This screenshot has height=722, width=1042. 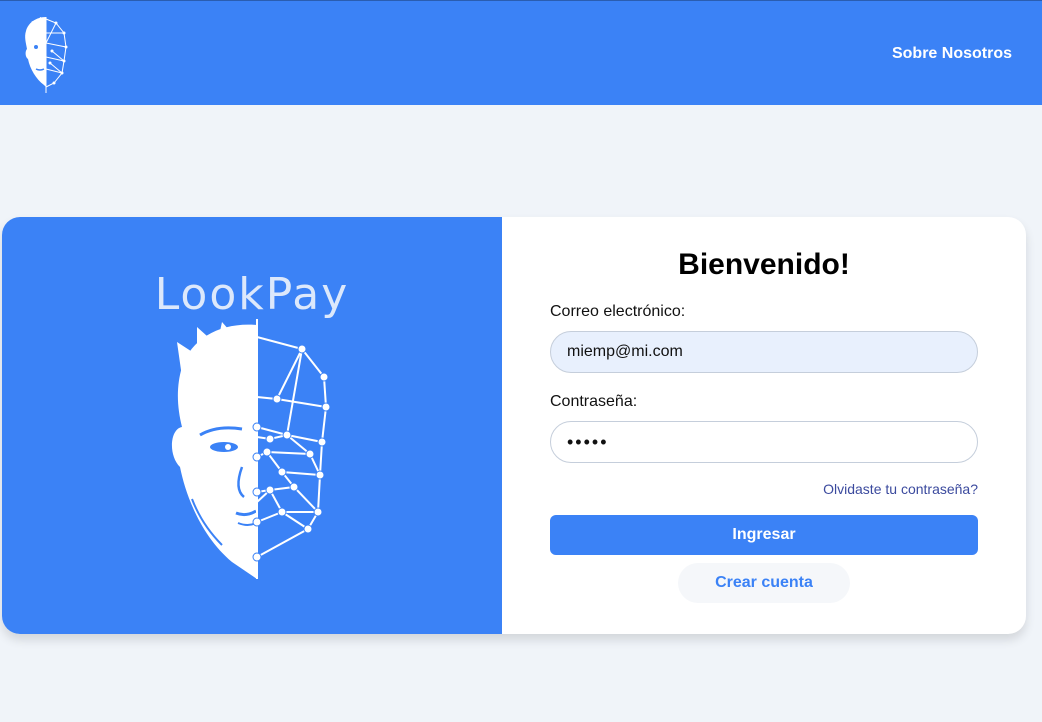 I want to click on welcome-title: Bienvenido!, so click(x=764, y=264).